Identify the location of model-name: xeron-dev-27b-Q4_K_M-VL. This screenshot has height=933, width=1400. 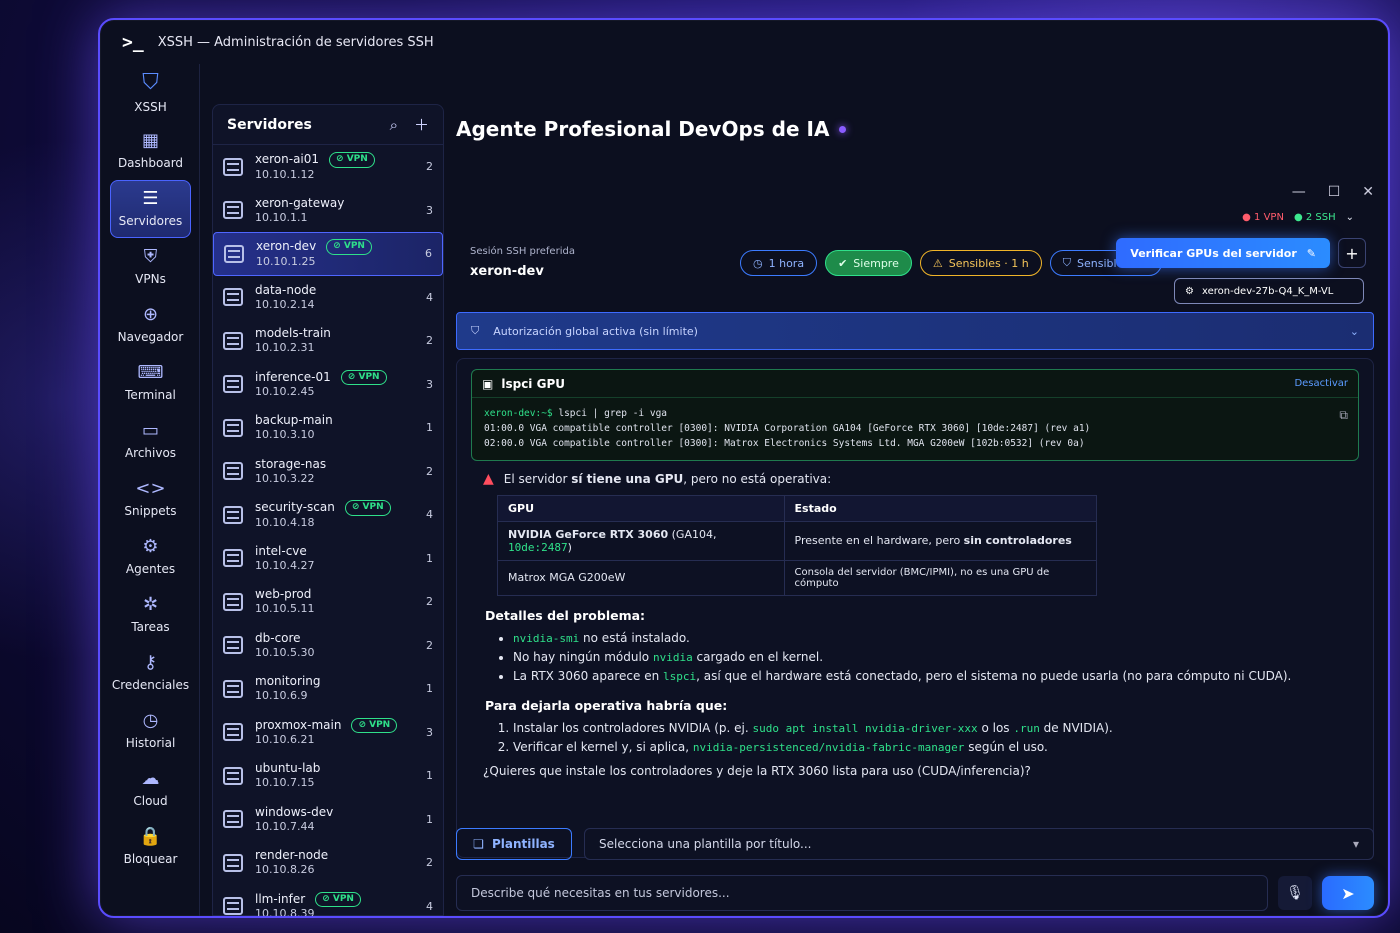
(1267, 291).